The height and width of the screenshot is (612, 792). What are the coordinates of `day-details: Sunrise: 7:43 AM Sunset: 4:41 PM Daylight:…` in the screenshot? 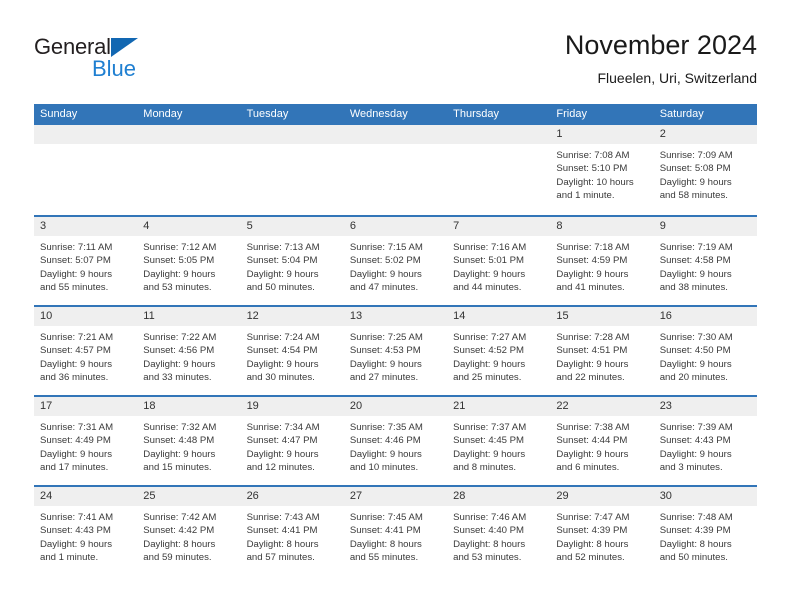 It's located at (292, 535).